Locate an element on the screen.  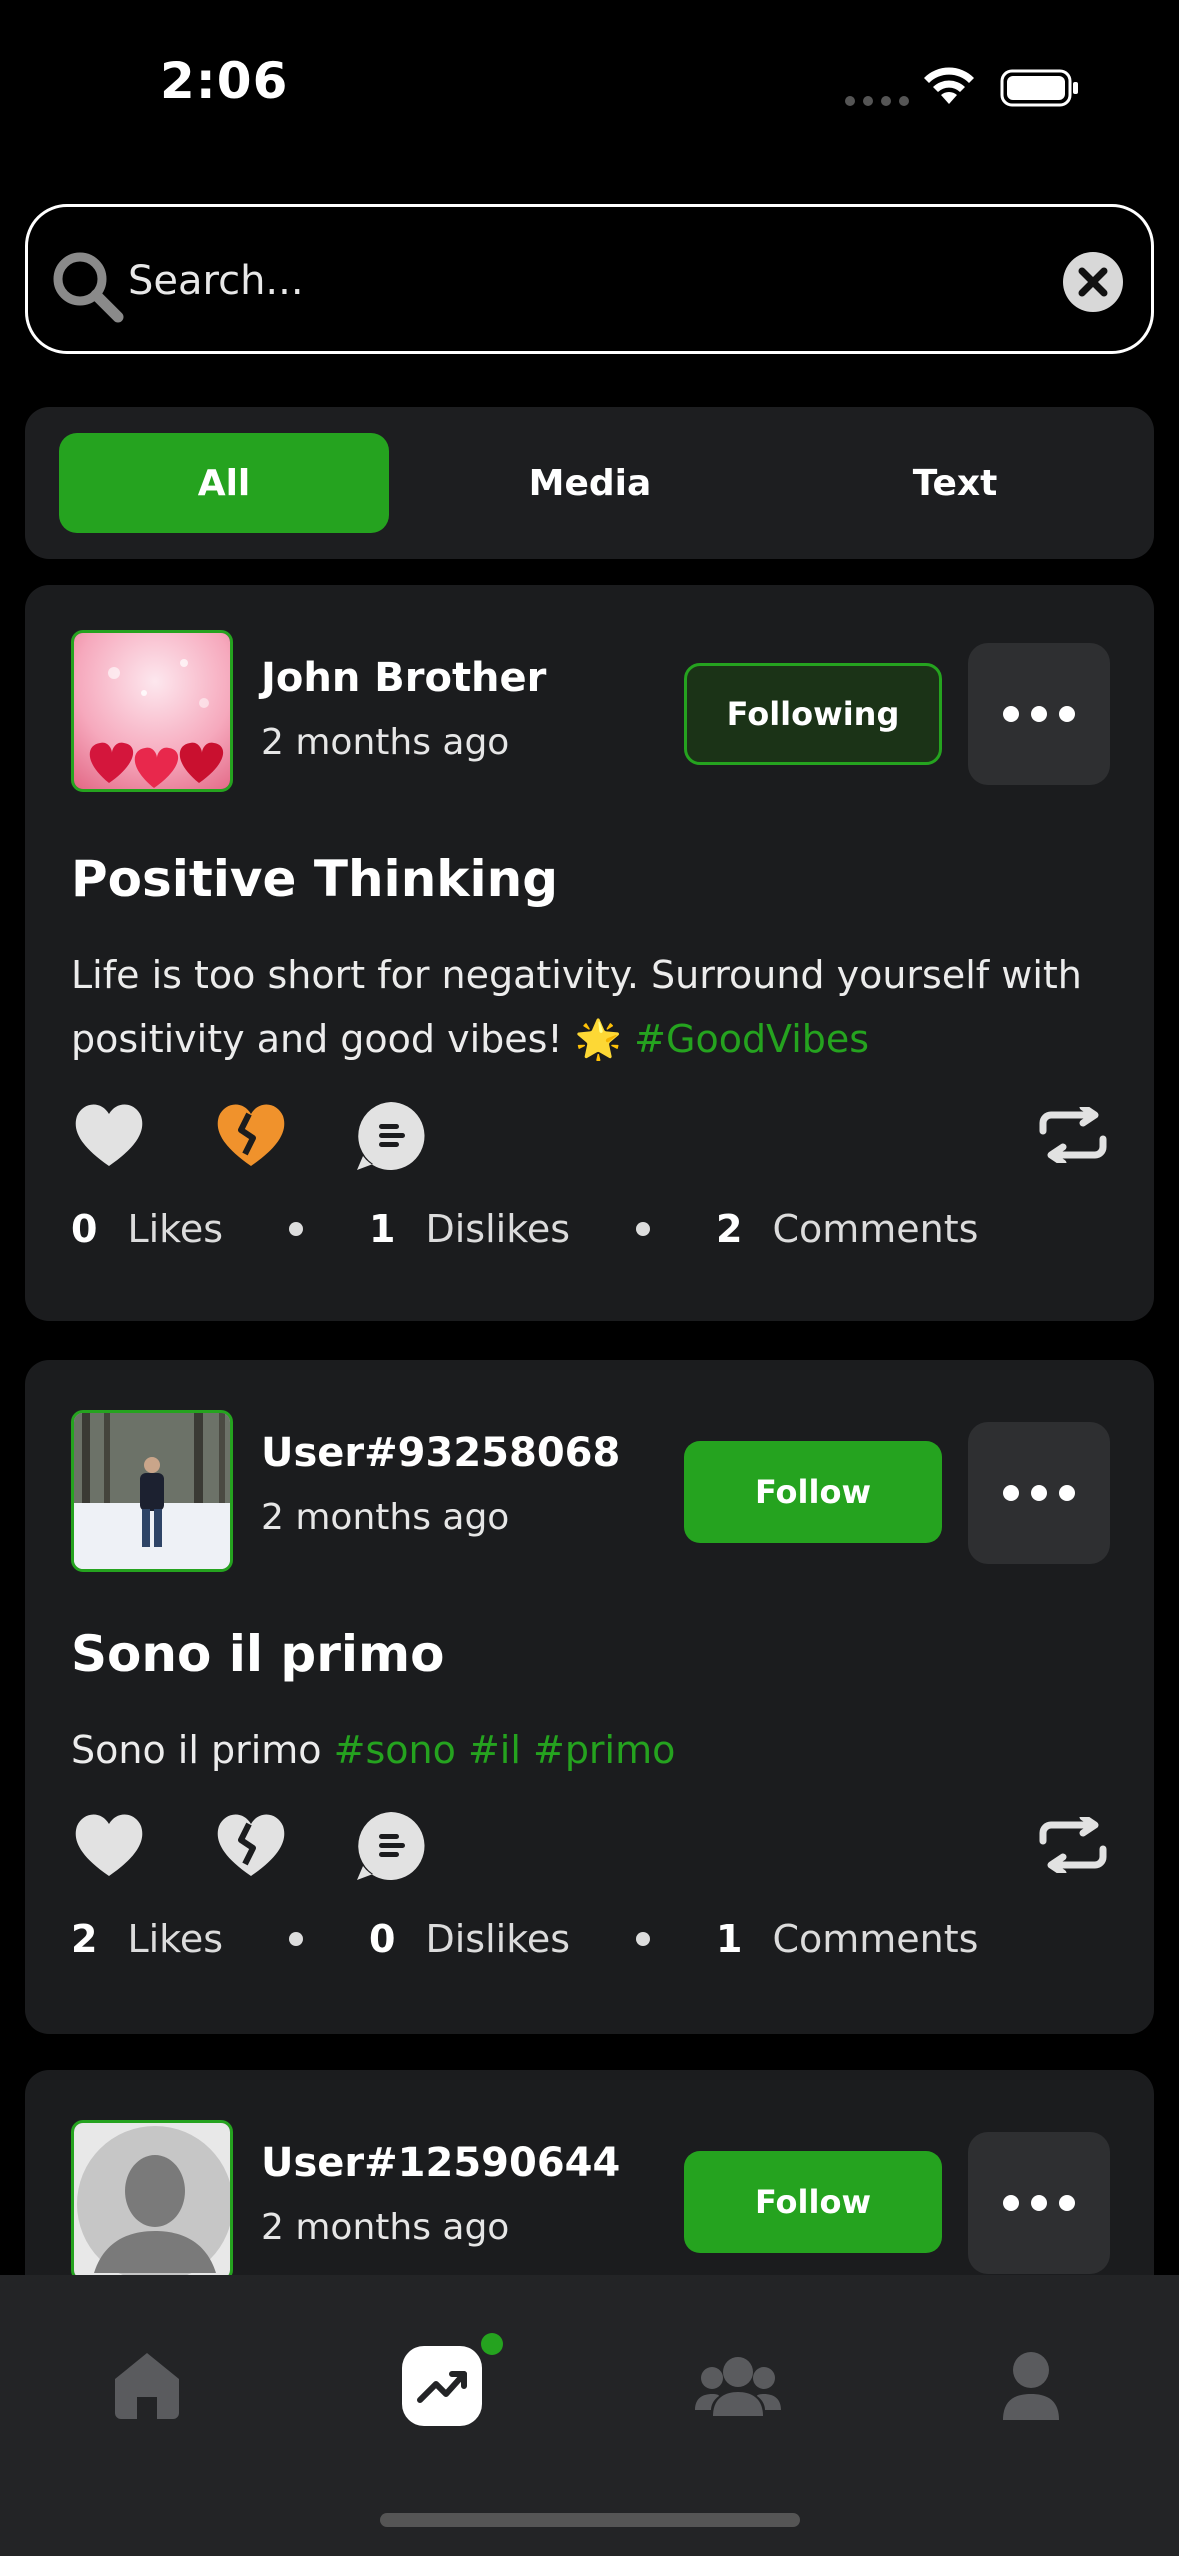
post-title: Positive Thinking is located at coordinates (315, 879).